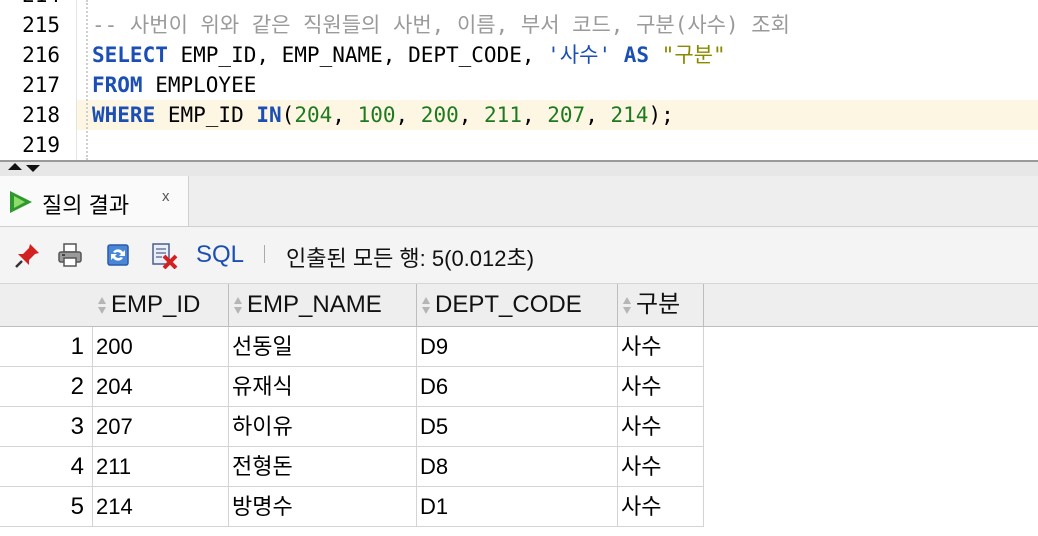 Image resolution: width=1038 pixels, height=536 pixels. Describe the element at coordinates (376, 115) in the screenshot. I see `in-value: 100` at that location.